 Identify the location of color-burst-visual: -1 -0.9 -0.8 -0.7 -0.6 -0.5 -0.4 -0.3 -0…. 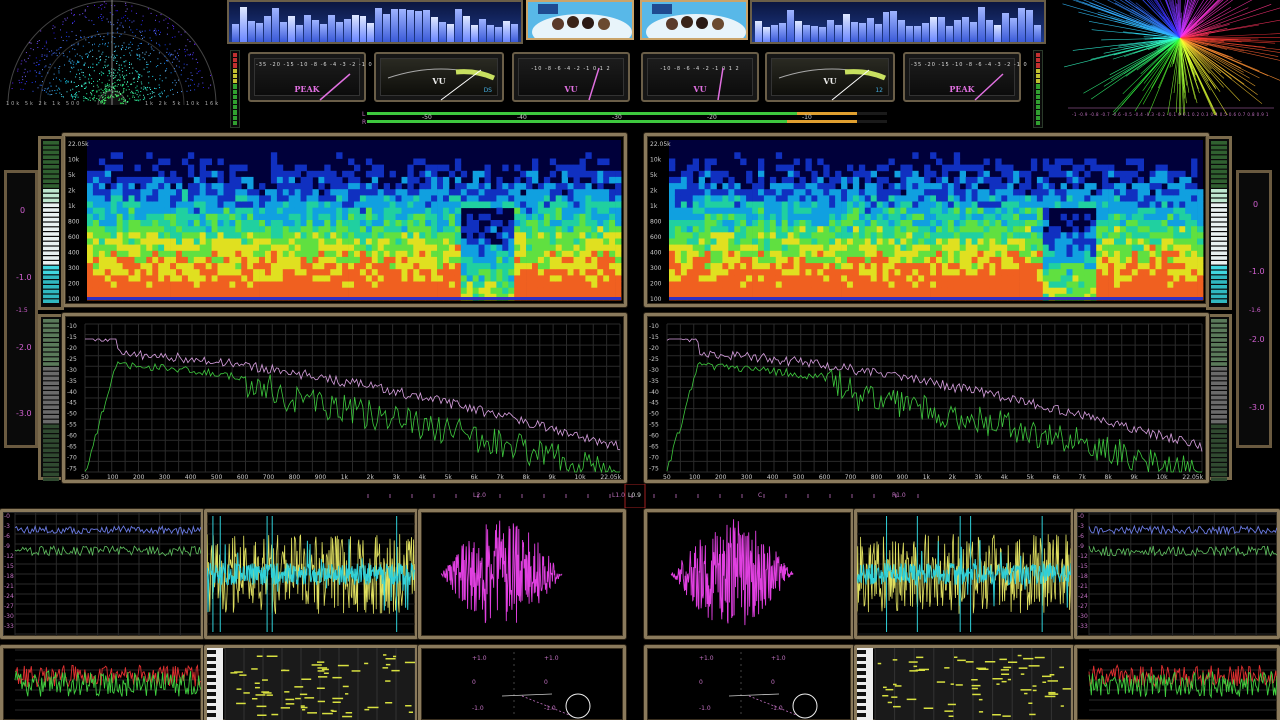
(1171, 68).